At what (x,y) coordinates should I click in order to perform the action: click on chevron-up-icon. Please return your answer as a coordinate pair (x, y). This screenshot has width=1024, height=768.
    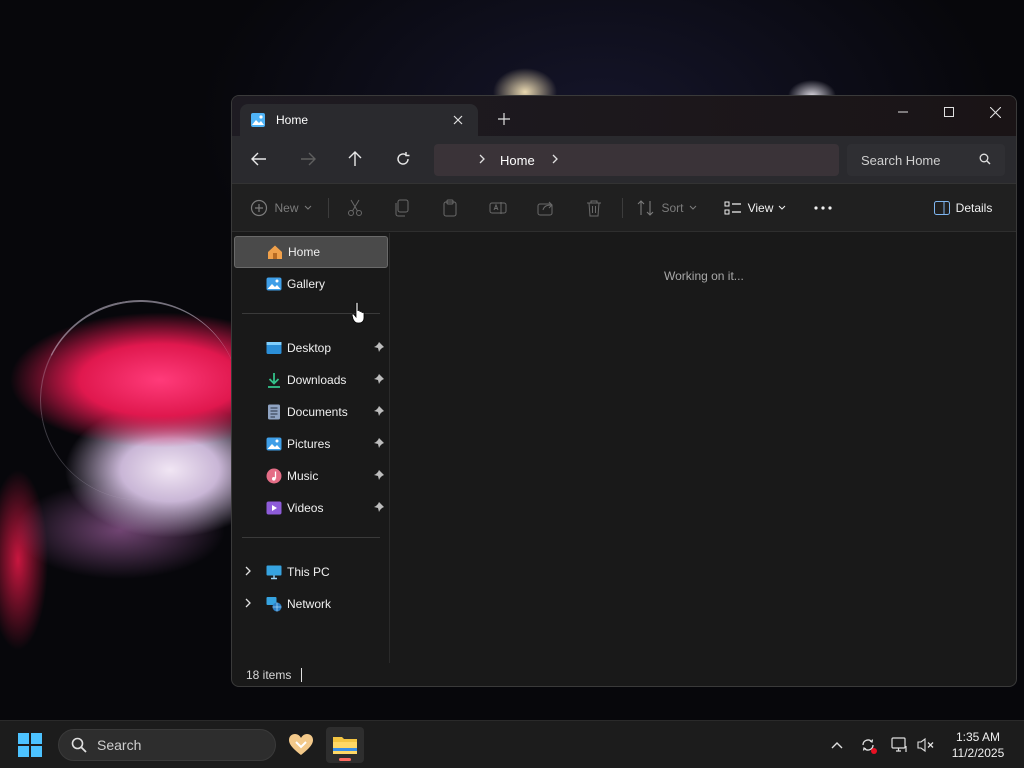
    Looking at the image, I should click on (837, 745).